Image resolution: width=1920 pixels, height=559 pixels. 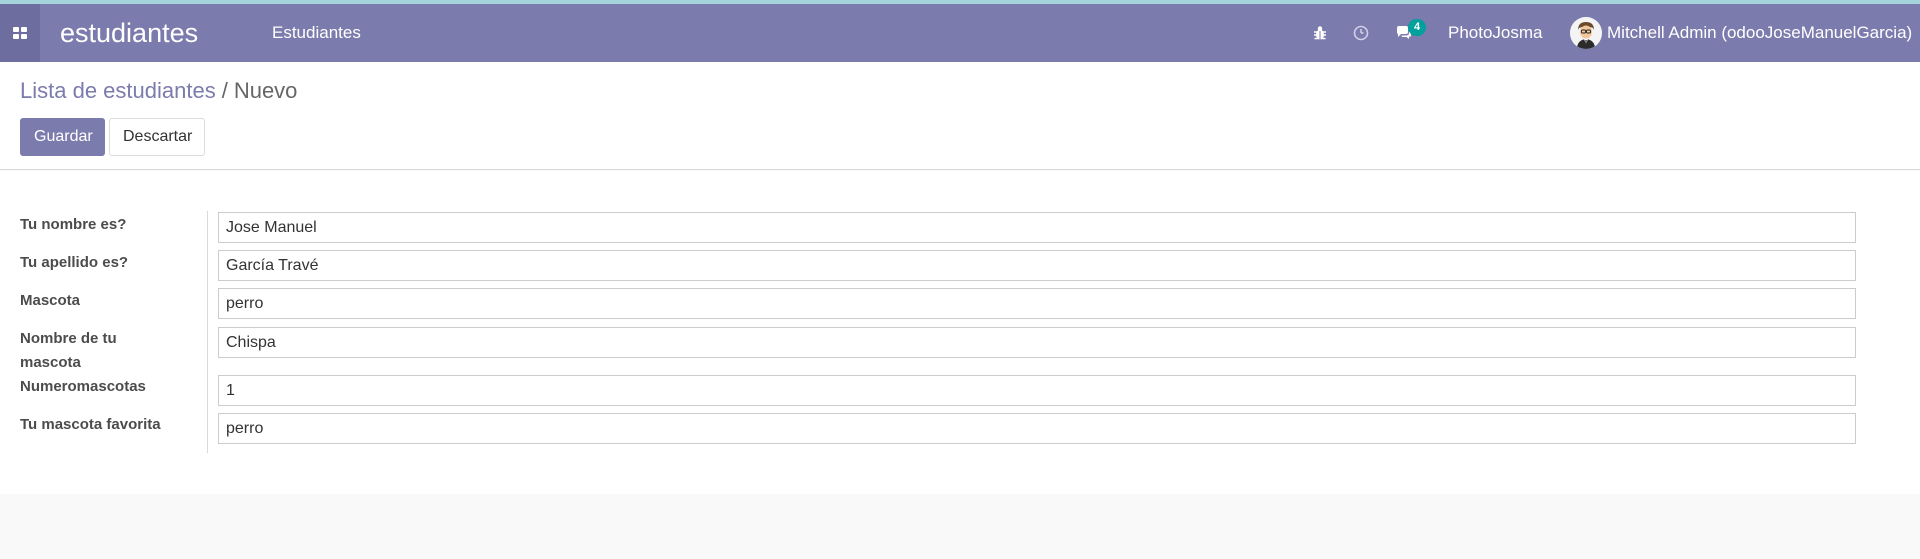 I want to click on apellido-field, so click(x=1037, y=265).